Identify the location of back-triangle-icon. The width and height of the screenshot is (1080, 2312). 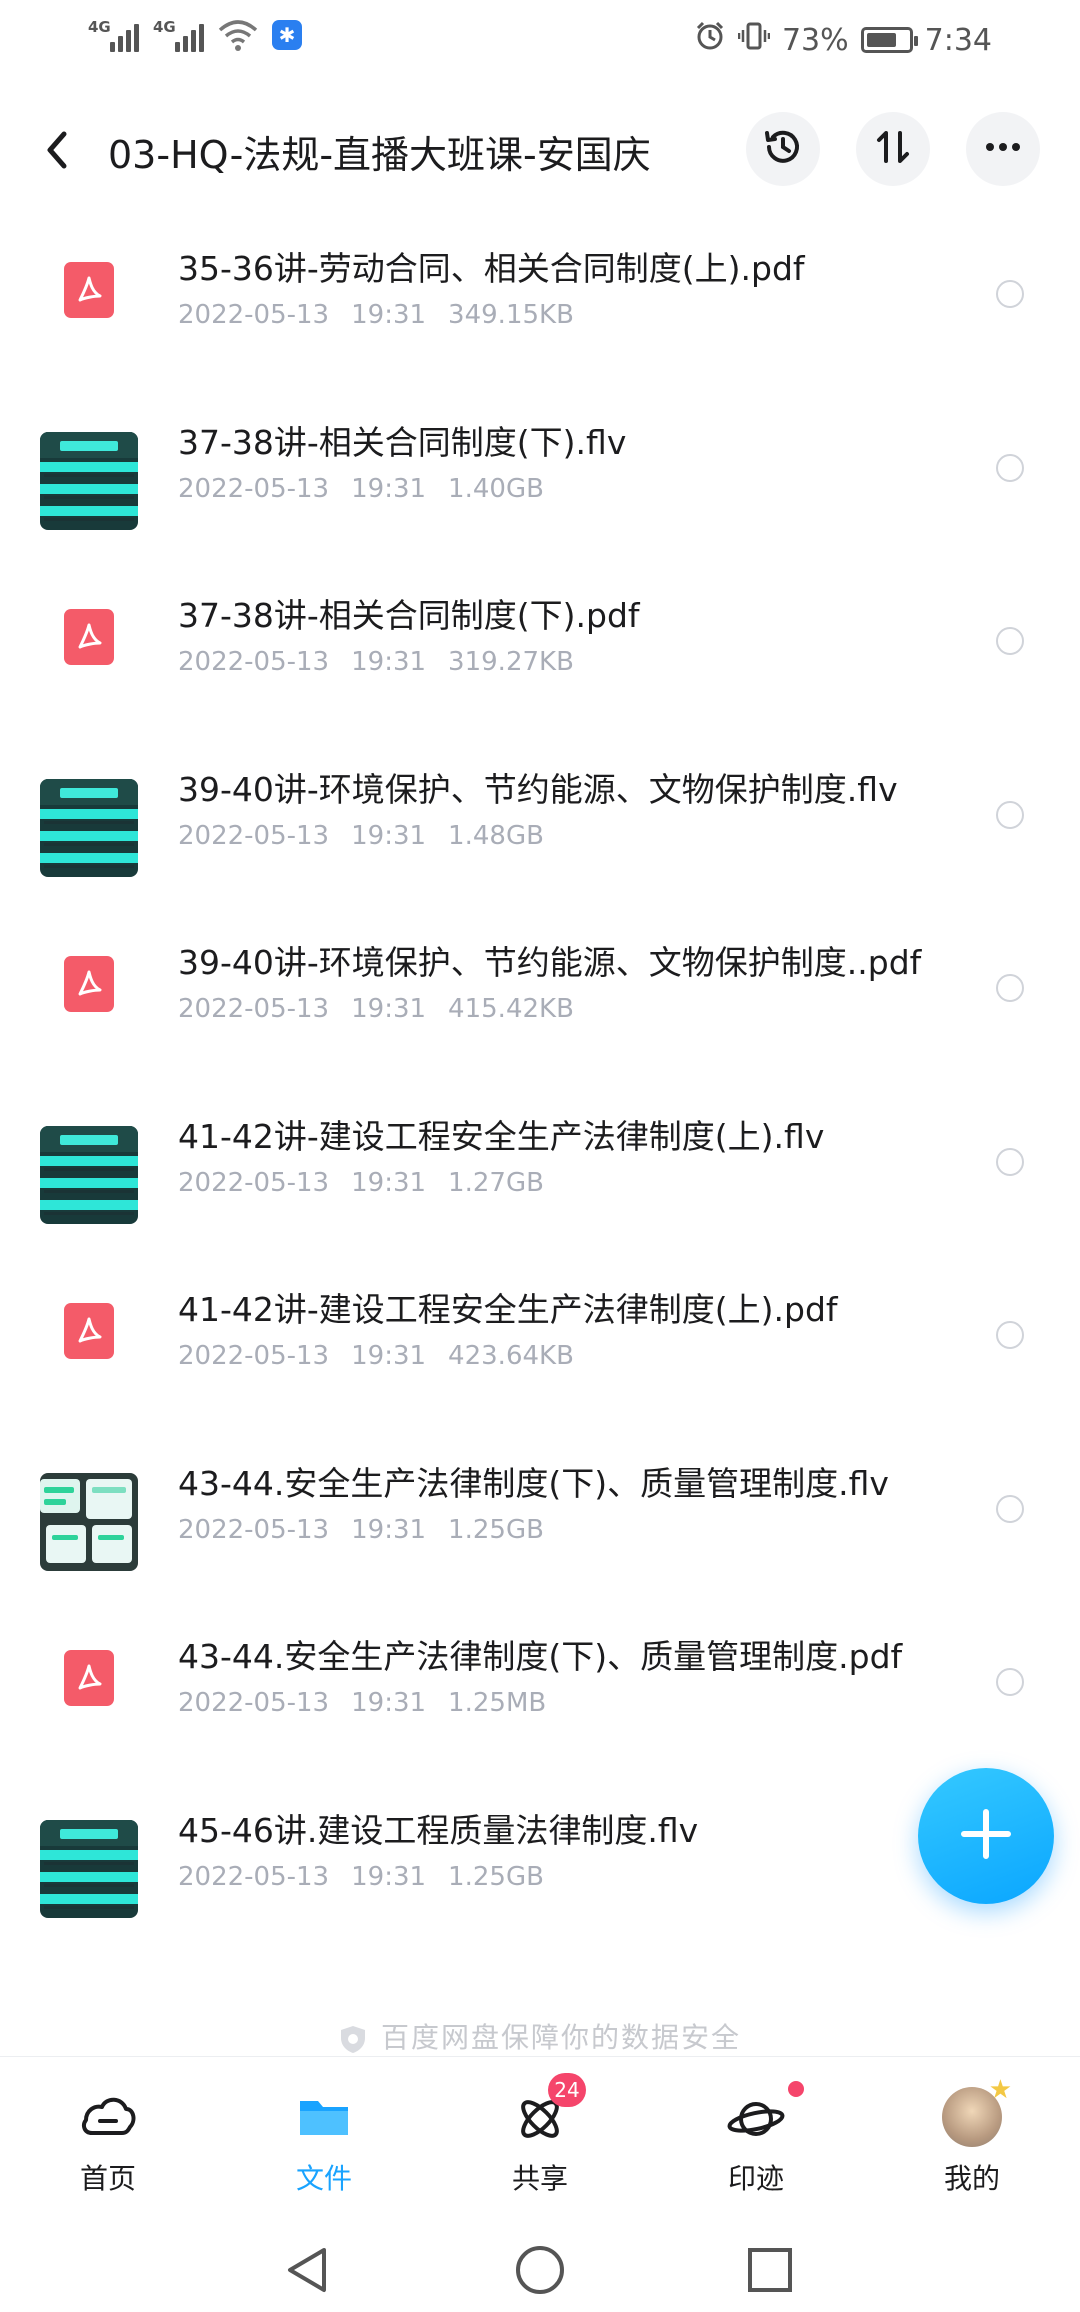
(307, 2272).